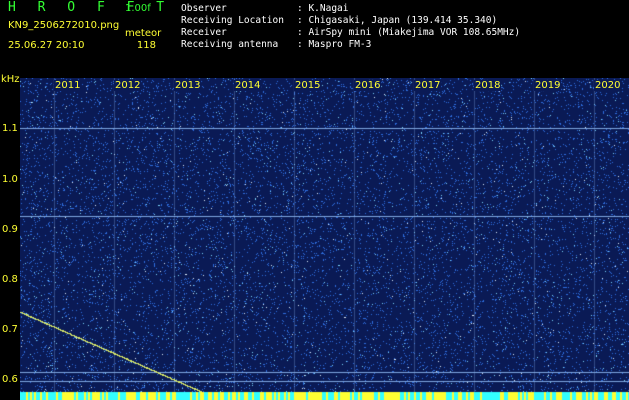  What do you see at coordinates (232, 20) in the screenshot?
I see `location-label: Receiving Location` at bounding box center [232, 20].